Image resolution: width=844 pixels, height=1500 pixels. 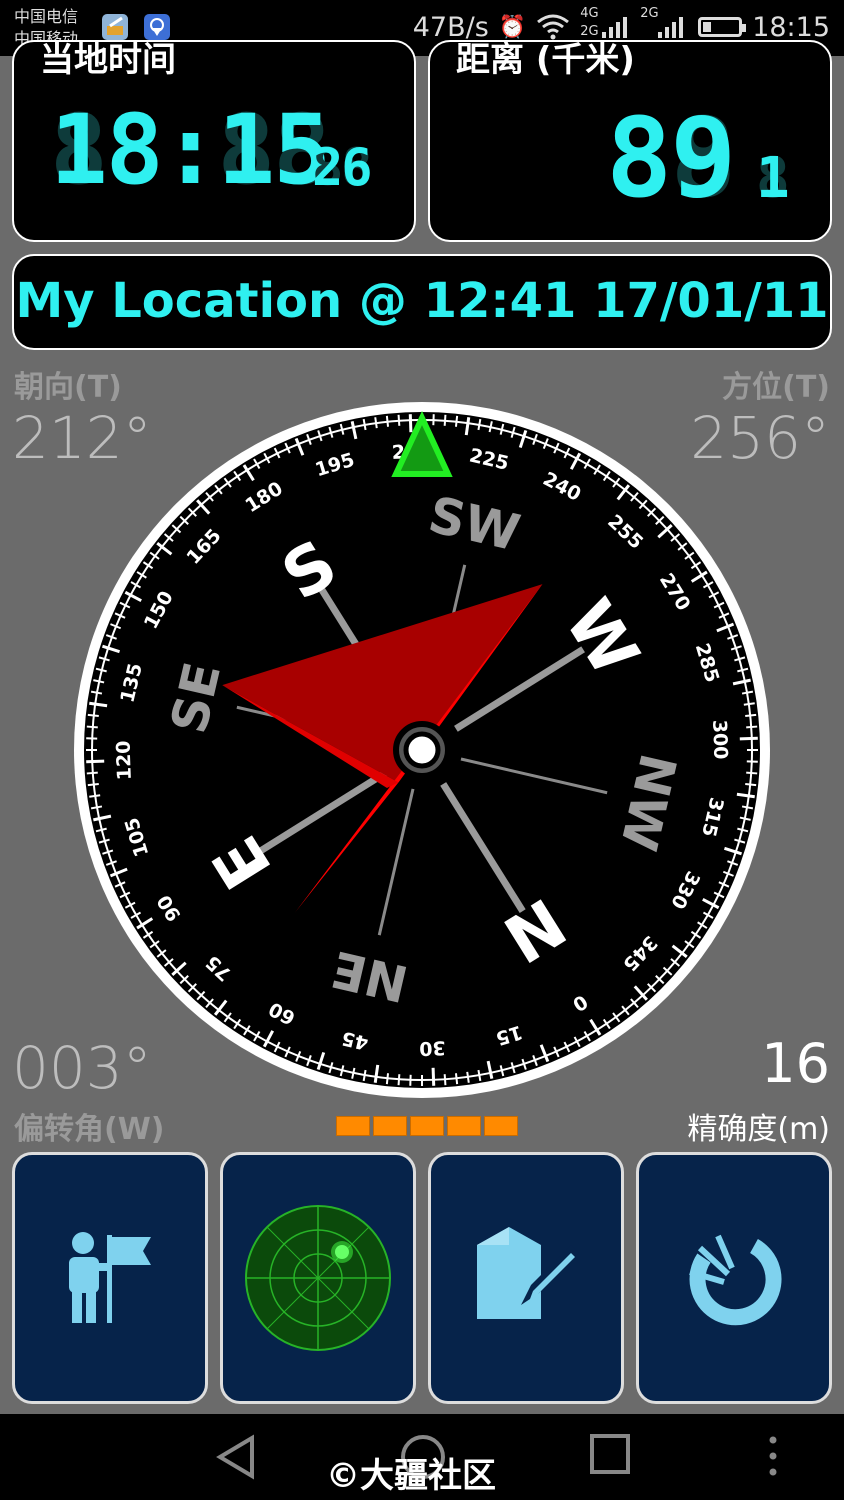 What do you see at coordinates (795, 1063) in the screenshot?
I see `accuracy-value: 16` at bounding box center [795, 1063].